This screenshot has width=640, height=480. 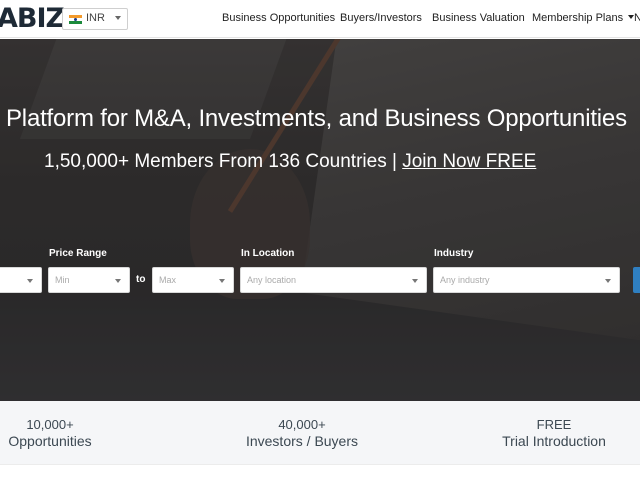 I want to click on category-select, so click(x=21, y=280).